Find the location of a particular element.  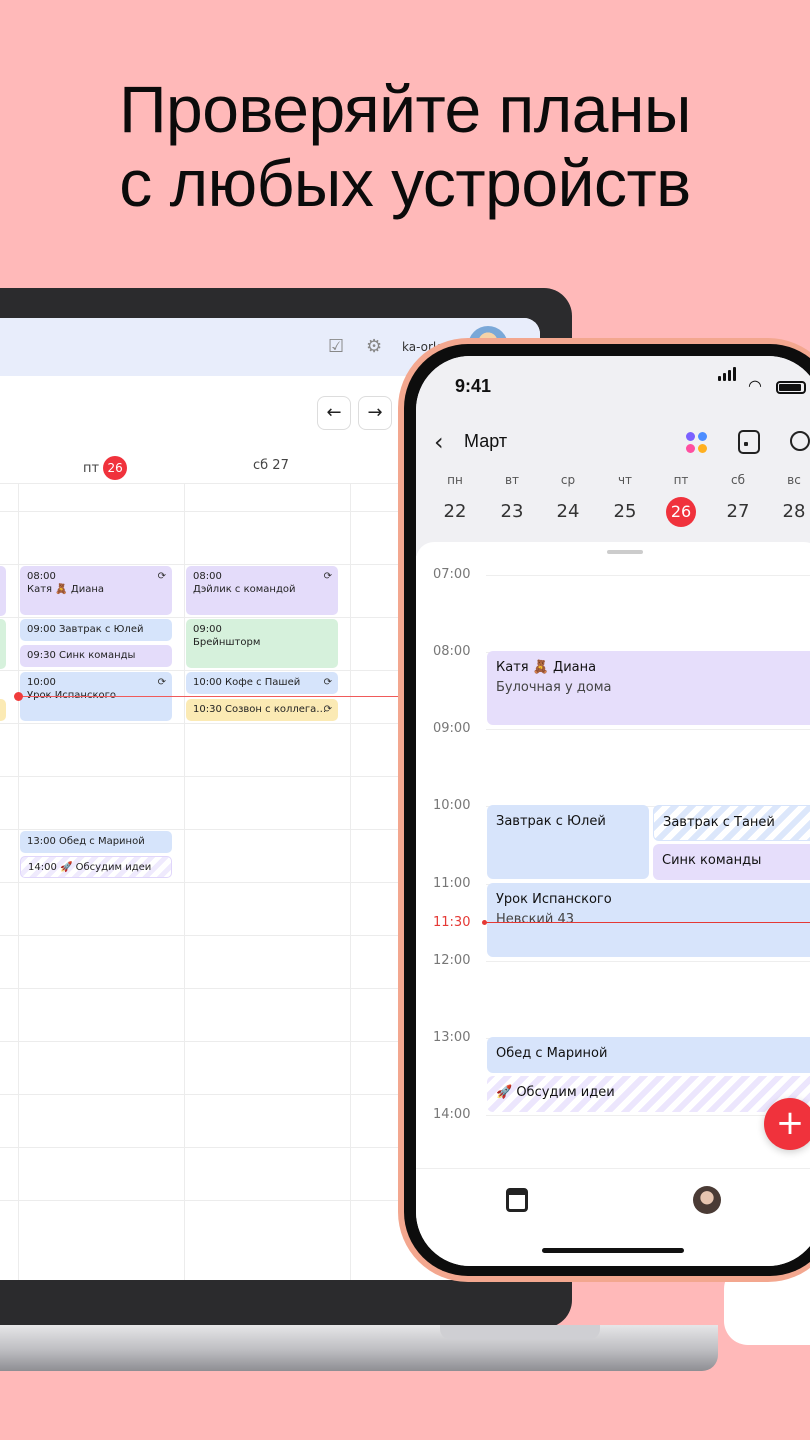

calendar-today-icon is located at coordinates (749, 442).